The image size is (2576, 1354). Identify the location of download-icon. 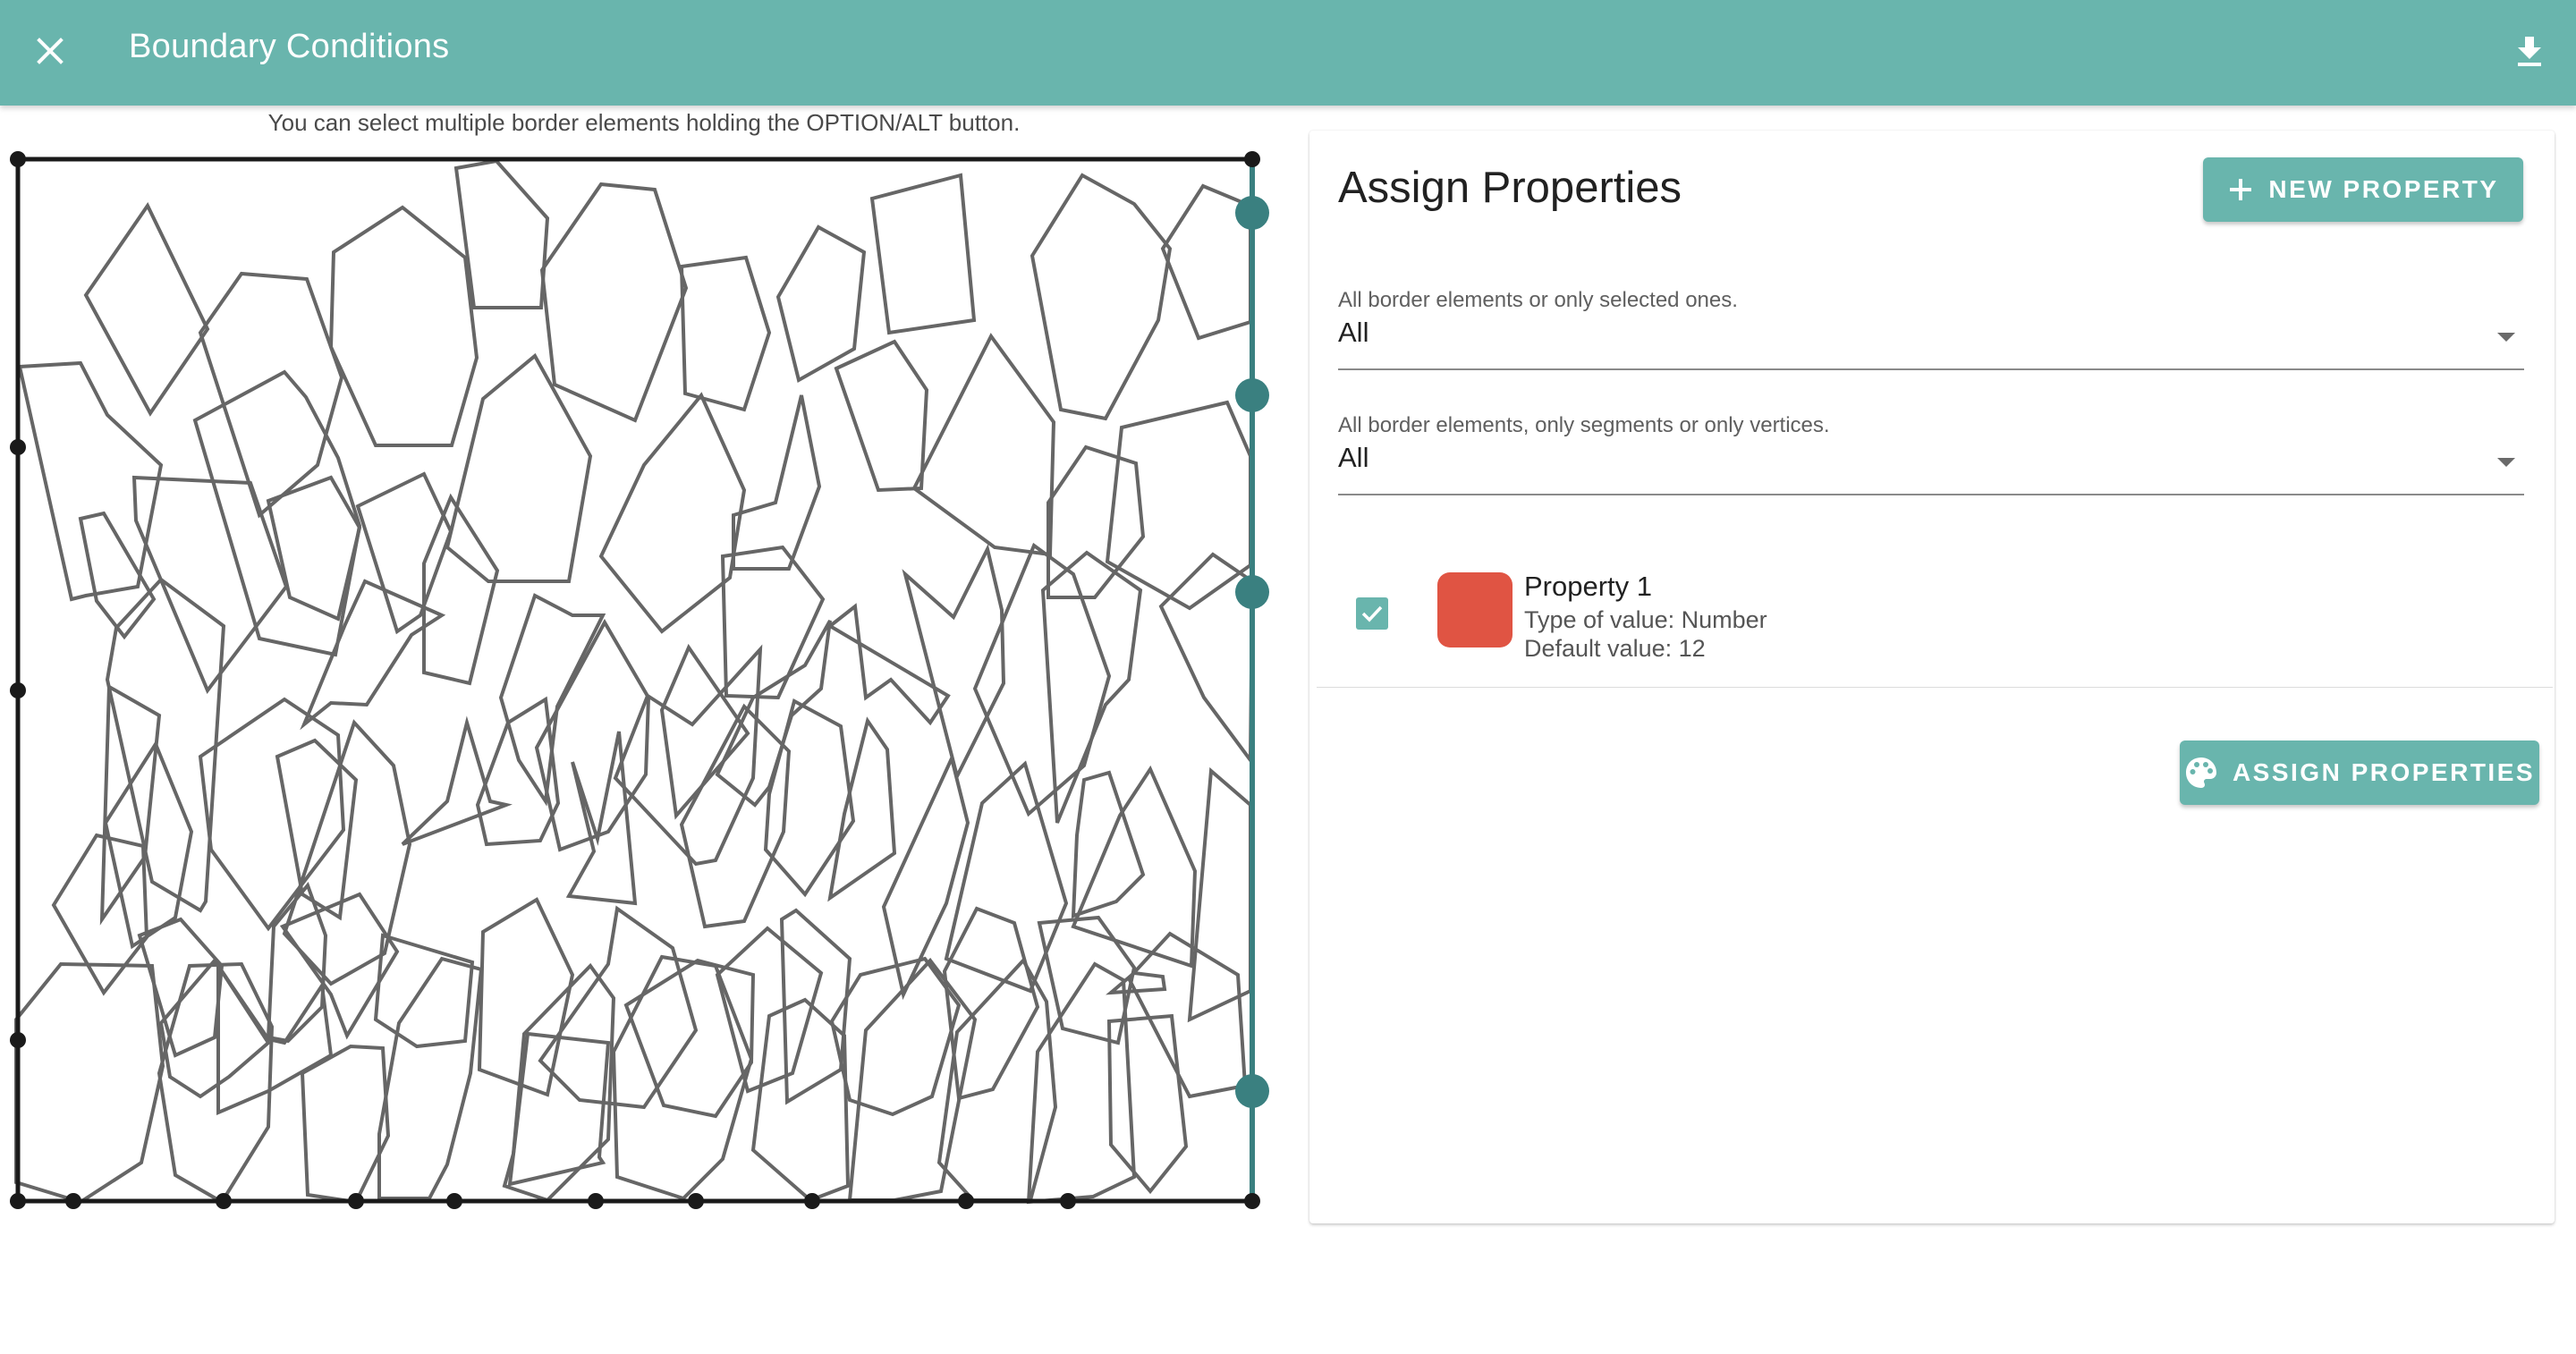
(2529, 51).